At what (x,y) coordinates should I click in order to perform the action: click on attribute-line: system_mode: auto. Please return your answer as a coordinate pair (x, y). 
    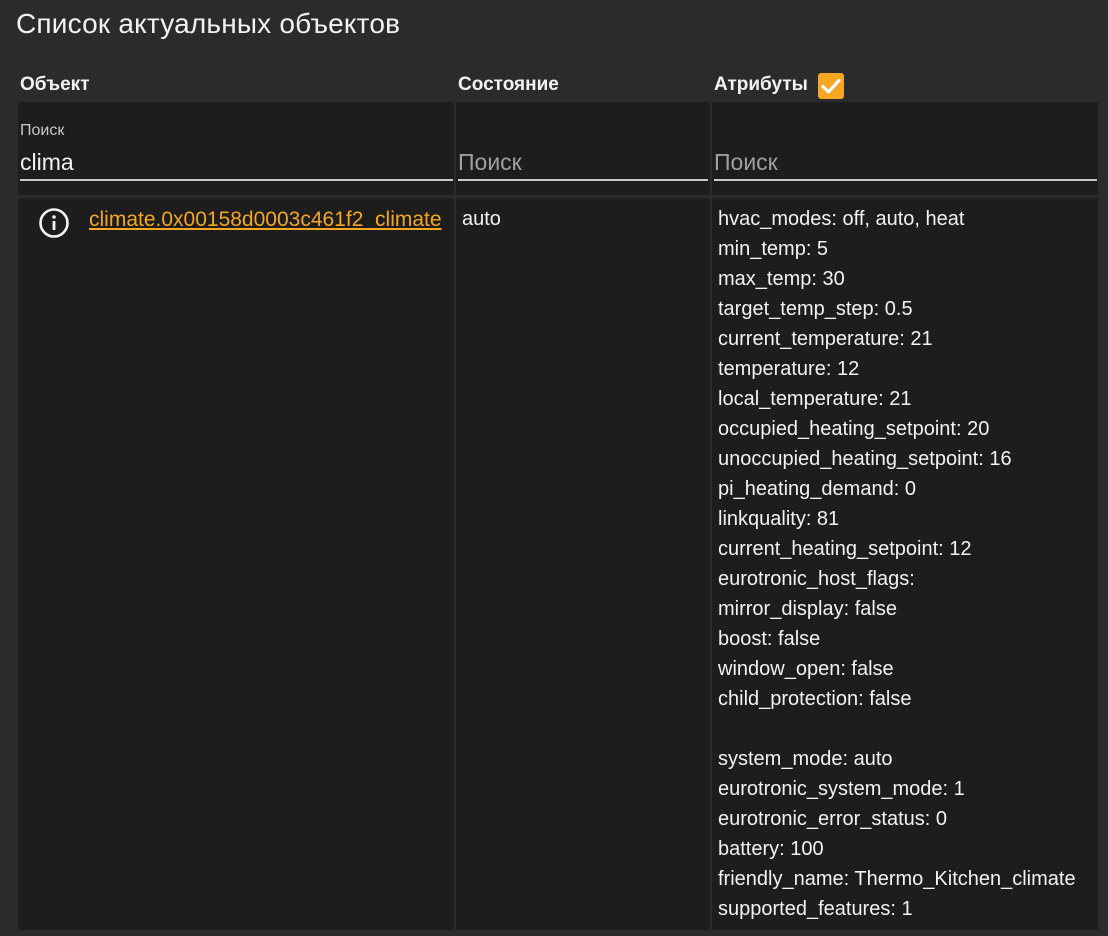
    Looking at the image, I should click on (805, 759).